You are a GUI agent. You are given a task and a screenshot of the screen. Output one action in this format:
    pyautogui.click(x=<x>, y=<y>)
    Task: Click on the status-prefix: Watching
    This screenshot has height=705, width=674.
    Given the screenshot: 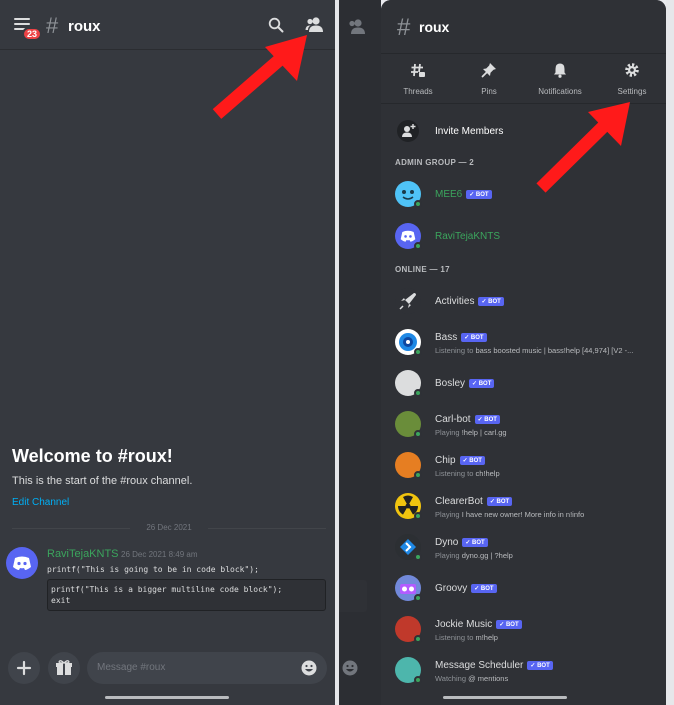 What is the action you would take?
    pyautogui.click(x=452, y=678)
    